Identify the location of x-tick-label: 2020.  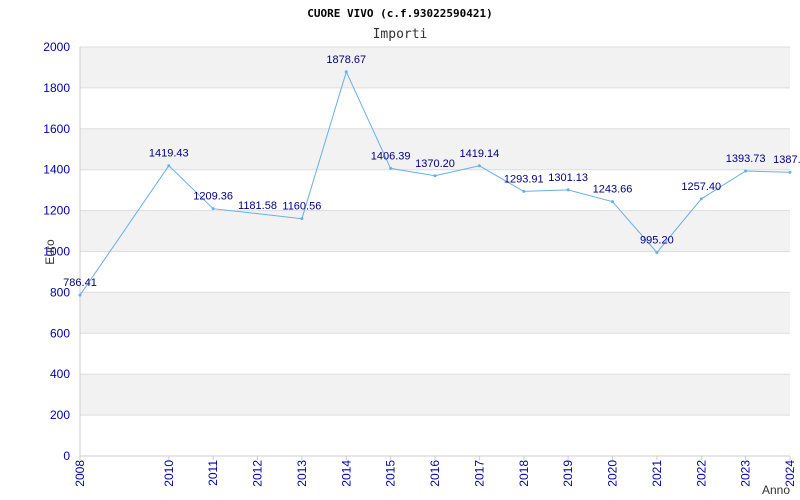
(613, 473).